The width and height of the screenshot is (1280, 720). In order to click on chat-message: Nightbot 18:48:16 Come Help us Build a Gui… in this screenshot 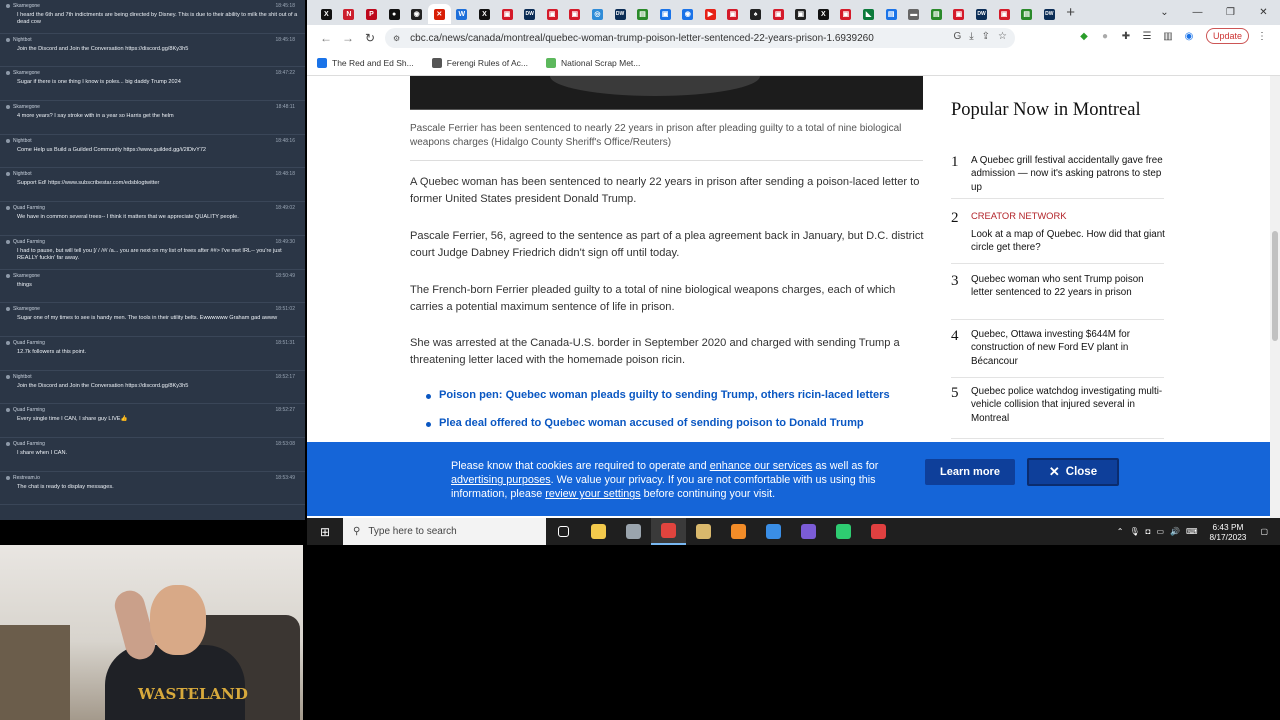, I will do `click(152, 152)`.